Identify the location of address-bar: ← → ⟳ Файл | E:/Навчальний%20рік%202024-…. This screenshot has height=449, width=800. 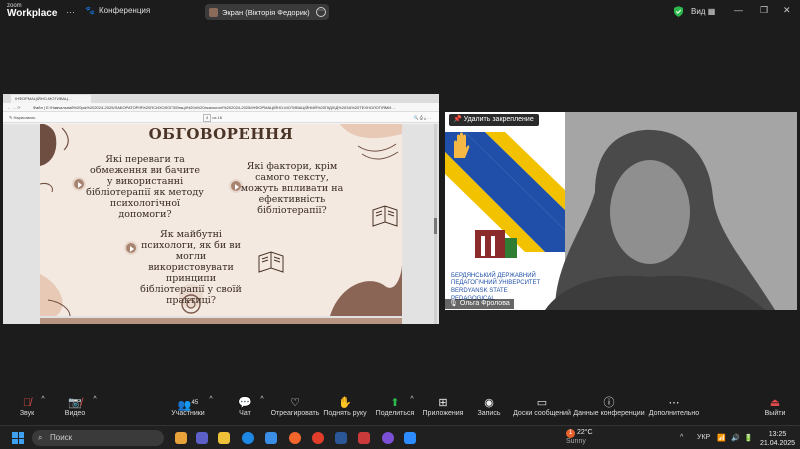
(221, 107).